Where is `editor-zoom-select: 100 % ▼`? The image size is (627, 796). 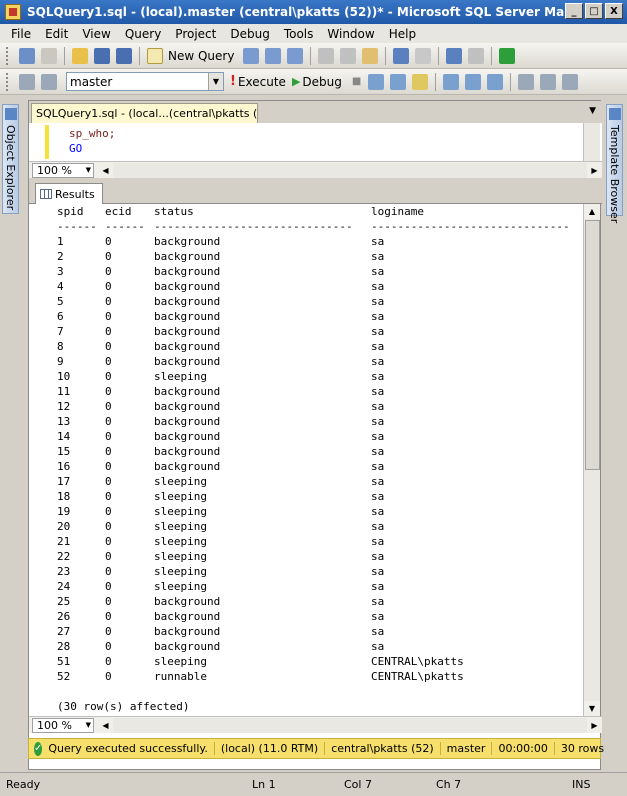 editor-zoom-select: 100 % ▼ is located at coordinates (63, 170).